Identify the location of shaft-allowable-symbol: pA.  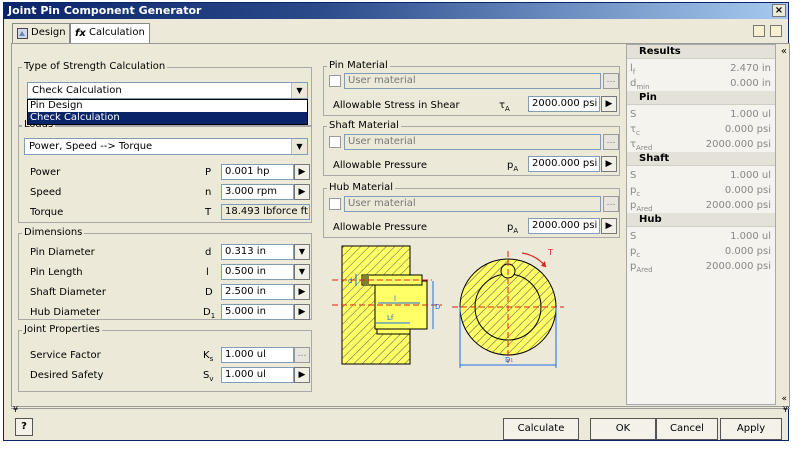
(512, 166).